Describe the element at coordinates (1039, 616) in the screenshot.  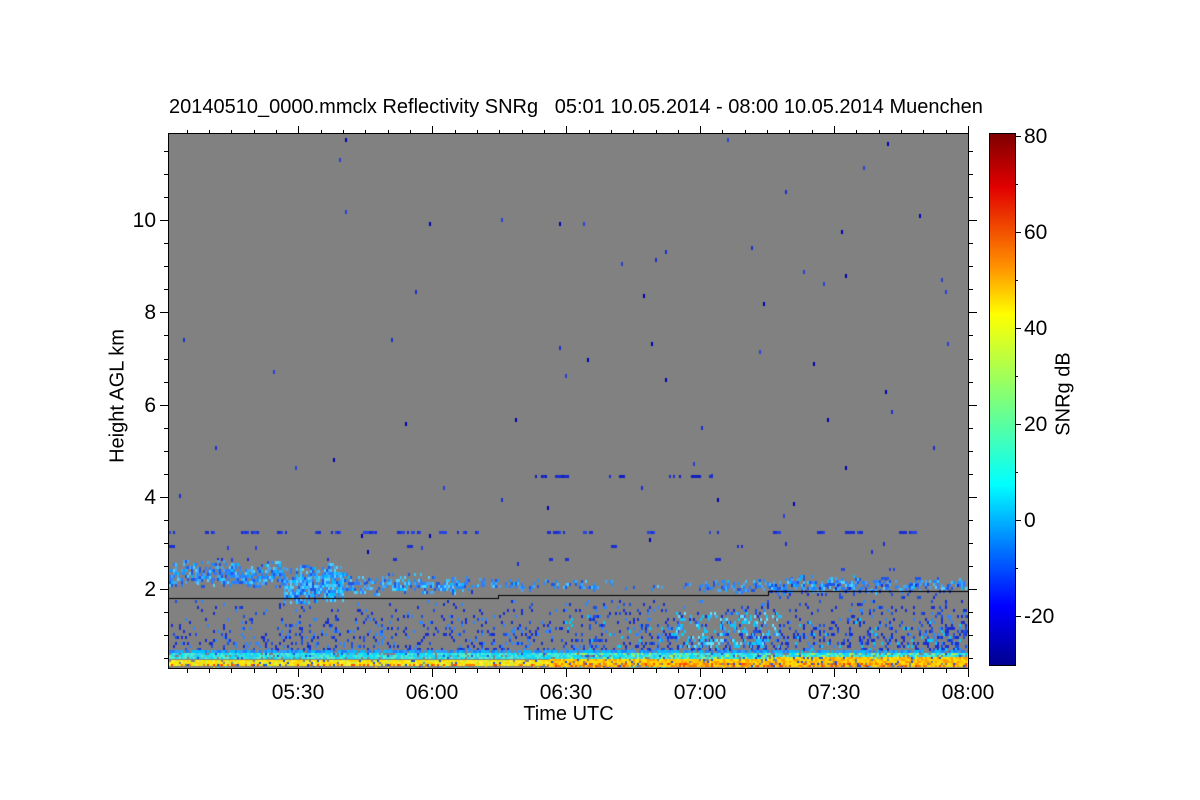
I see `colorbar-tick-label: -20` at that location.